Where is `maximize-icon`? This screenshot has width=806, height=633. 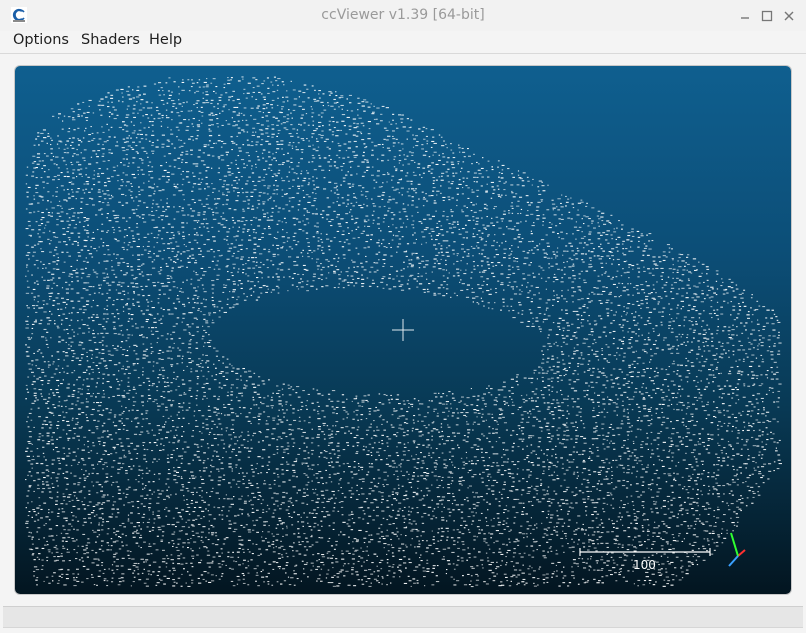 maximize-icon is located at coordinates (767, 16).